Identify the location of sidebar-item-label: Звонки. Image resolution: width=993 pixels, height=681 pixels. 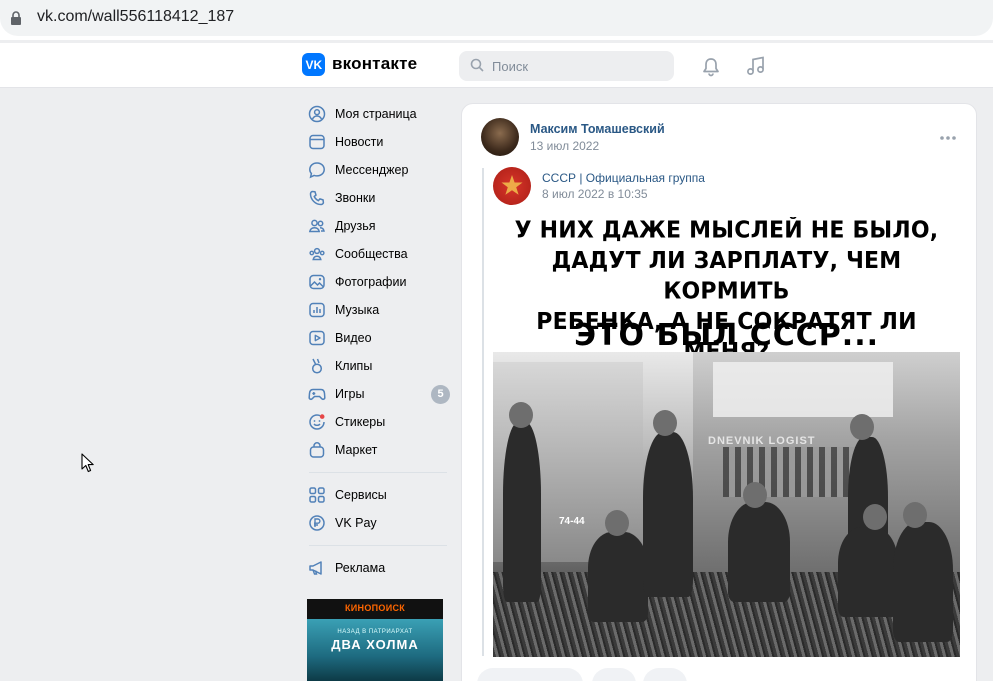
(355, 198).